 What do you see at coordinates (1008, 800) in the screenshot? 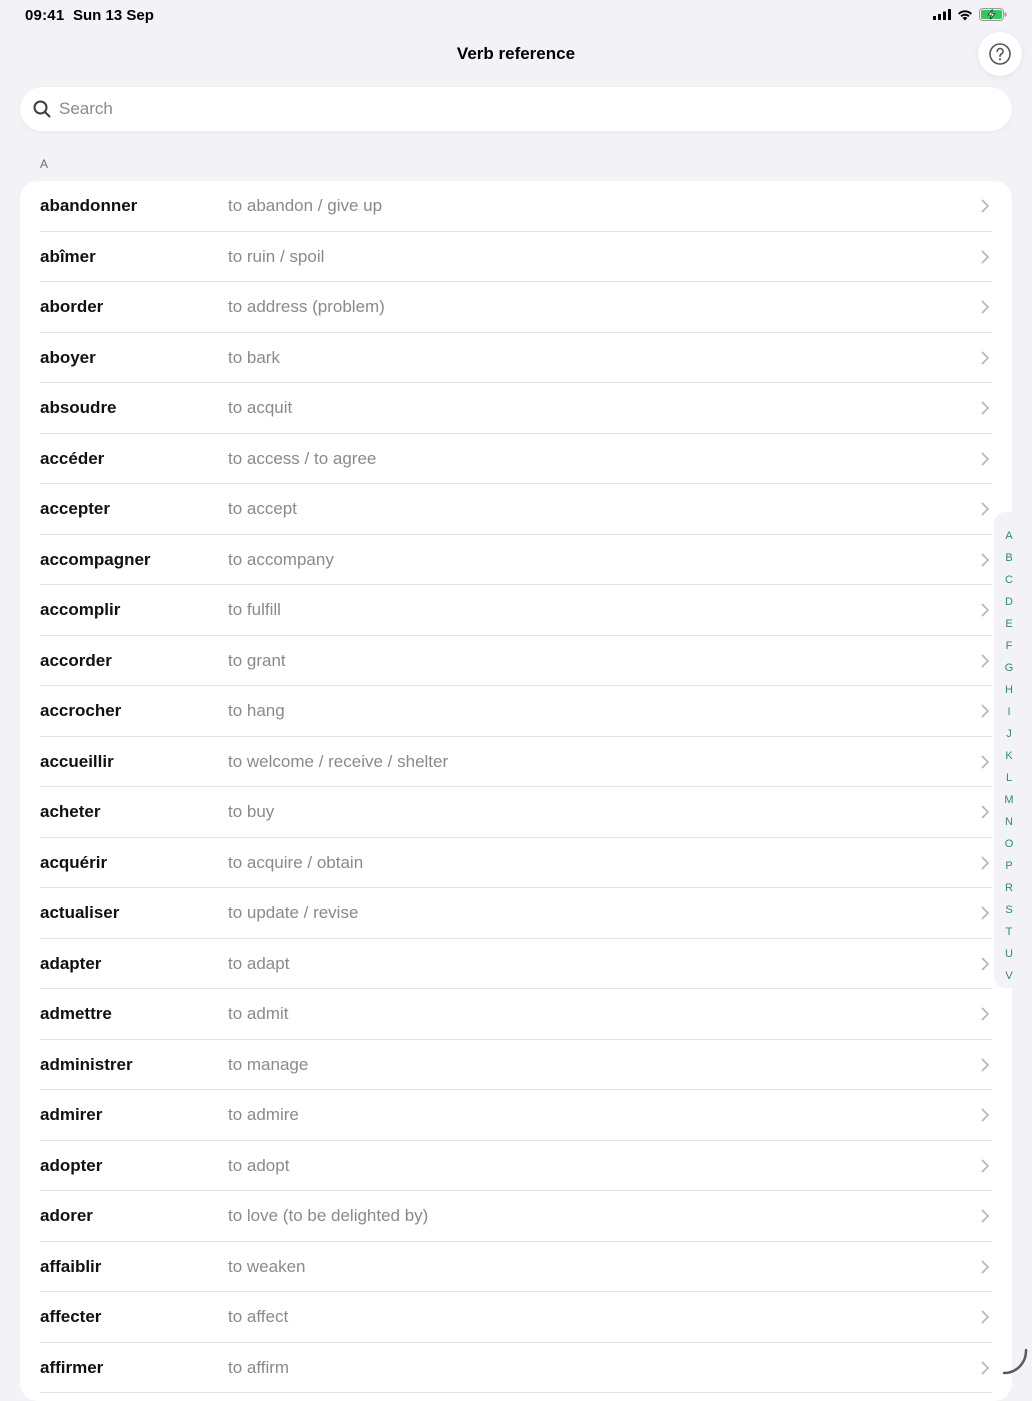
I see `index-letter: M` at bounding box center [1008, 800].